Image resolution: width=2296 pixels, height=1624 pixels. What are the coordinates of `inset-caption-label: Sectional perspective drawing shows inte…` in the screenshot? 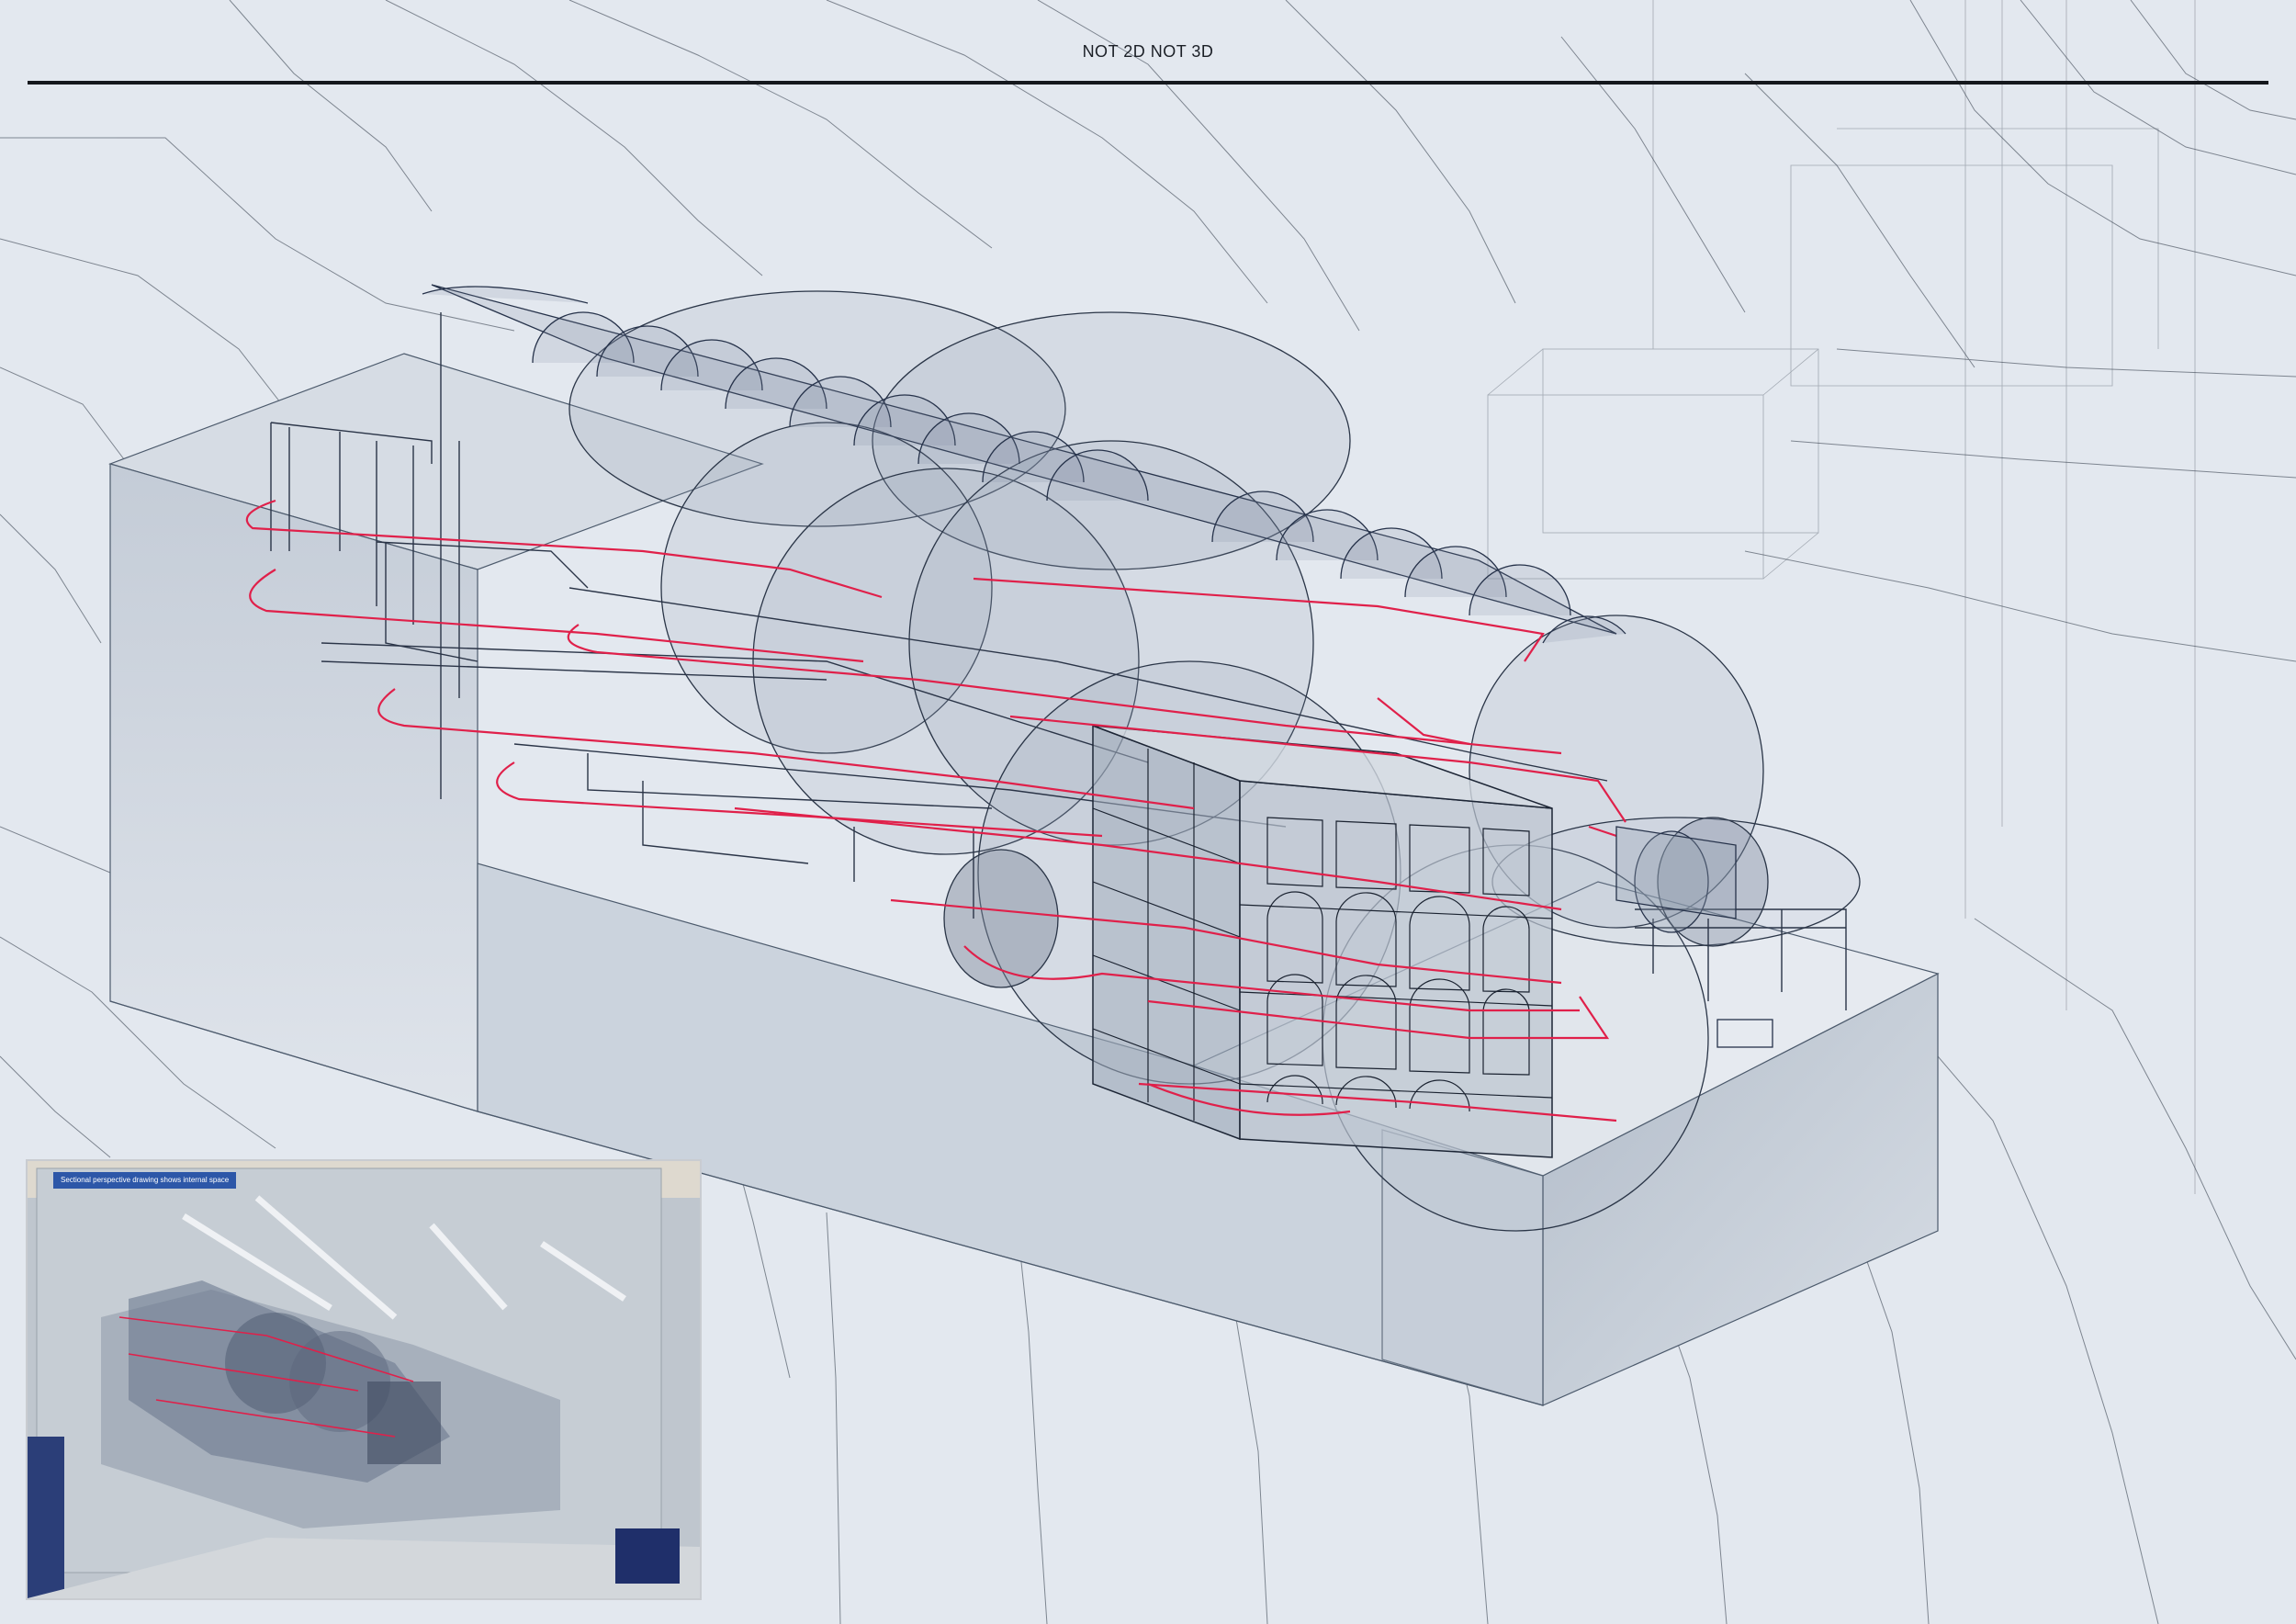 It's located at (145, 1180).